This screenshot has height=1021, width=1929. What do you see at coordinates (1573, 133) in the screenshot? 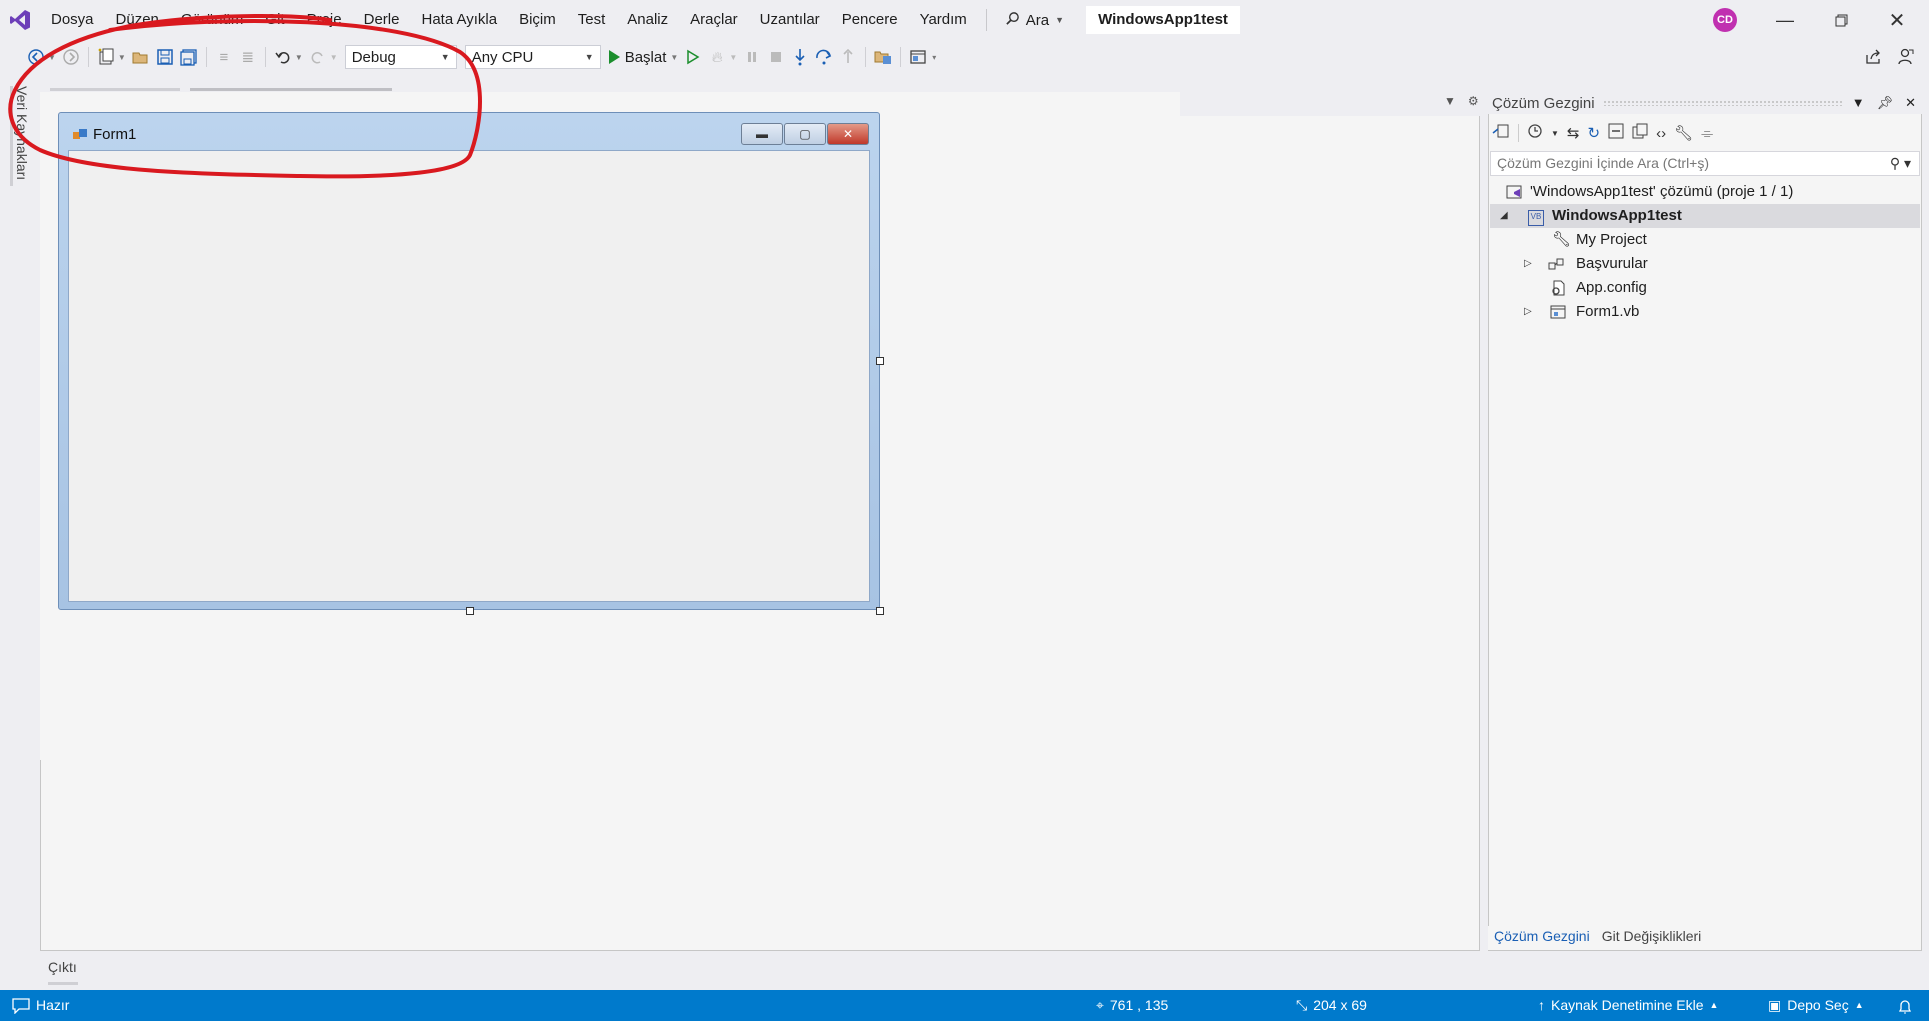
I see `sync-with-document-icon: ⇆` at bounding box center [1573, 133].